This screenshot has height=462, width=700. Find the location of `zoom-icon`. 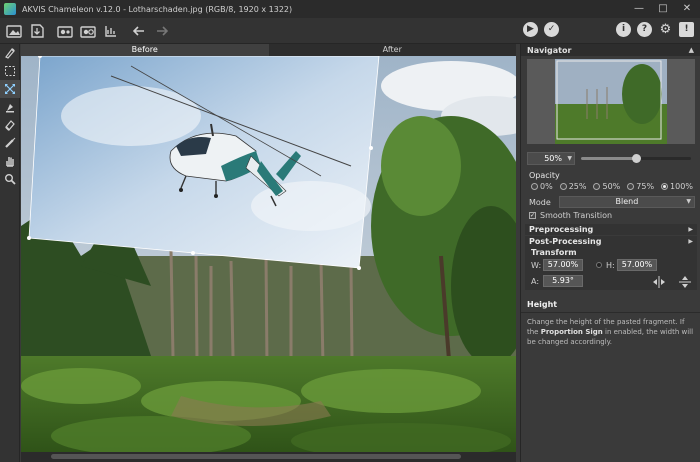

zoom-icon is located at coordinates (10, 179).